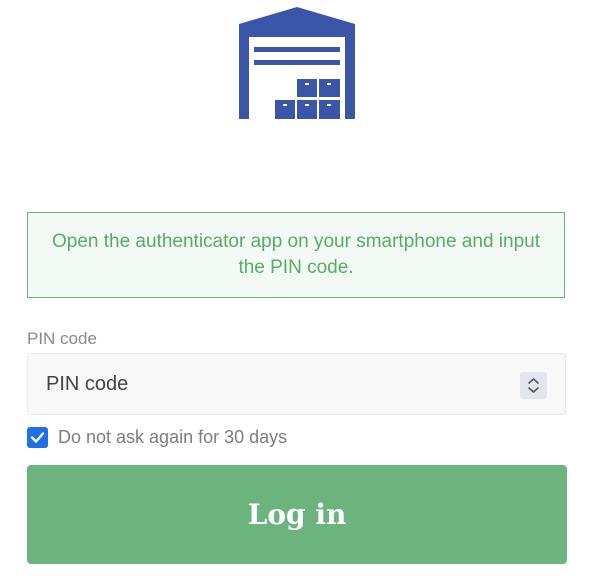 Image resolution: width=610 pixels, height=585 pixels. What do you see at coordinates (62, 338) in the screenshot?
I see `pin-code-label: PIN code` at bounding box center [62, 338].